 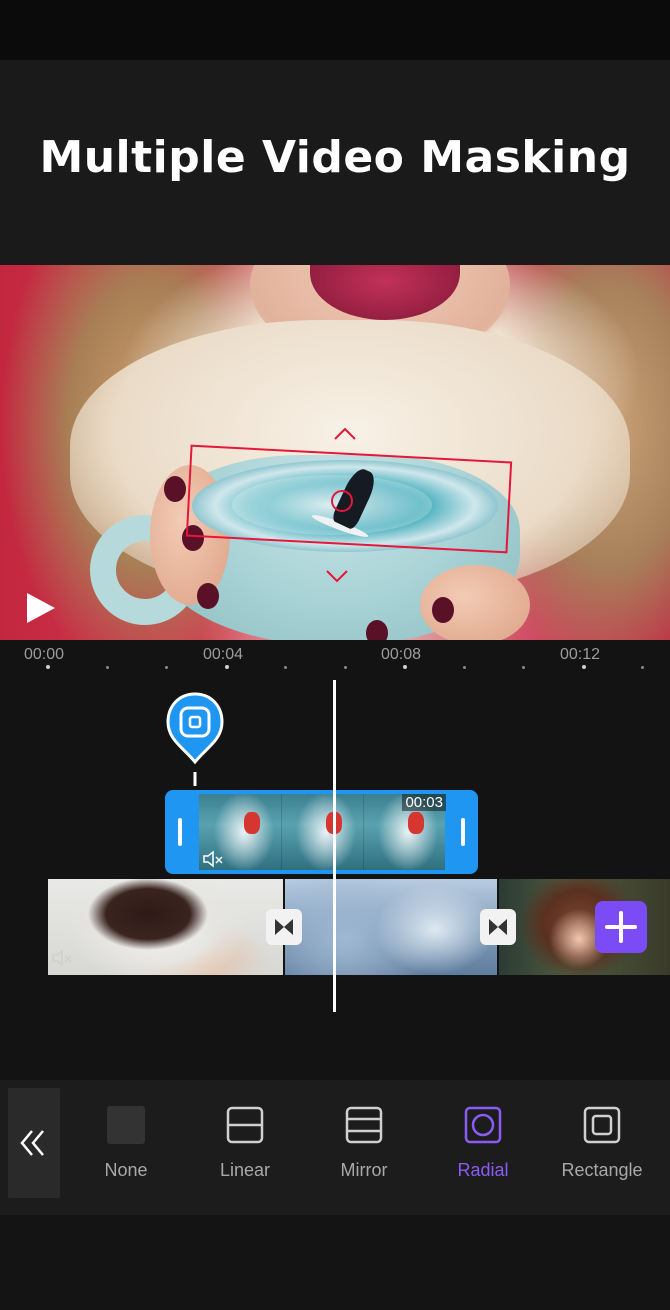 I want to click on mask-option-label: None, so click(x=126, y=1170).